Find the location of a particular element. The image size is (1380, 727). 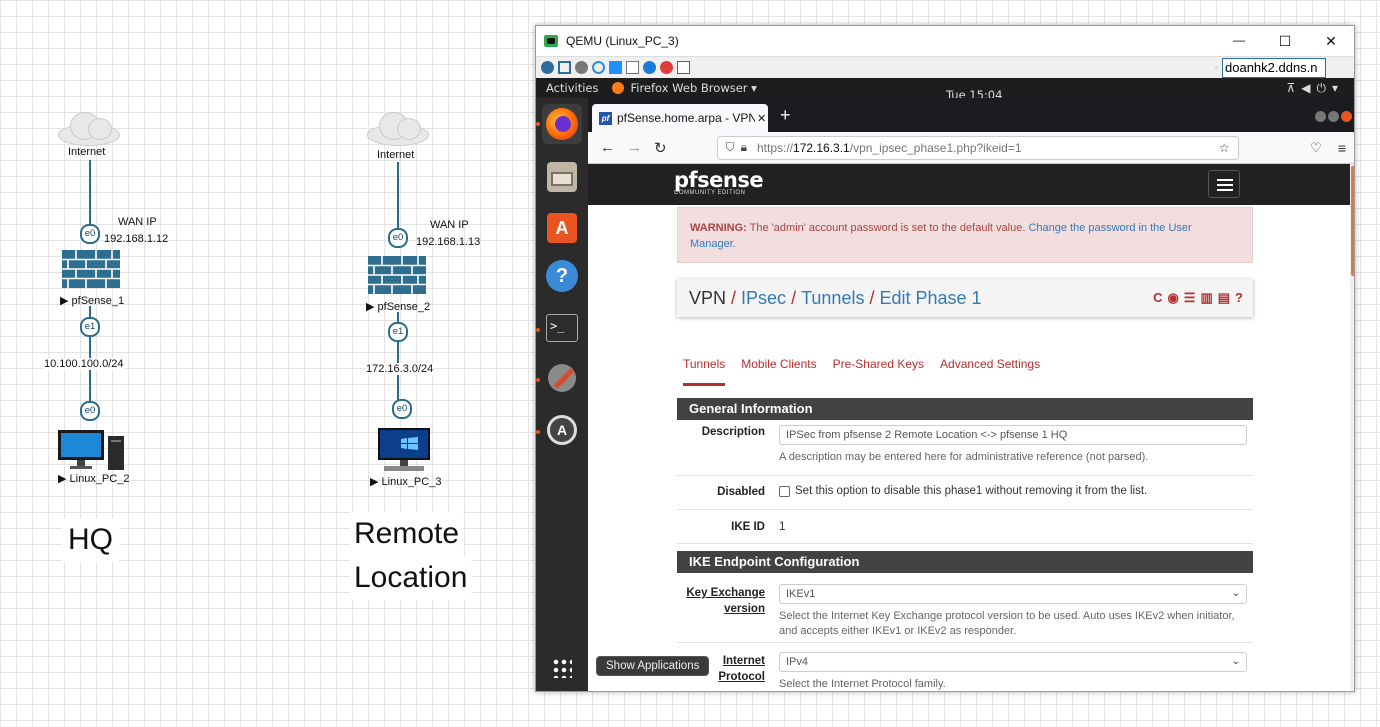

lock-icon: 🔒︎ is located at coordinates (744, 147).